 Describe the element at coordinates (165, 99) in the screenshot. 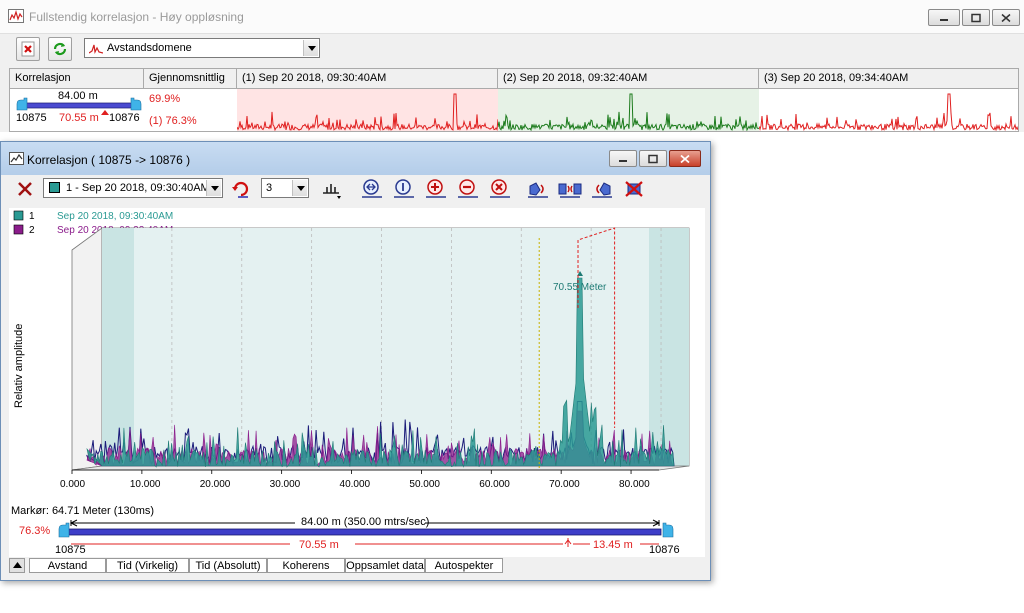

I see `average-value: 69.9%` at that location.